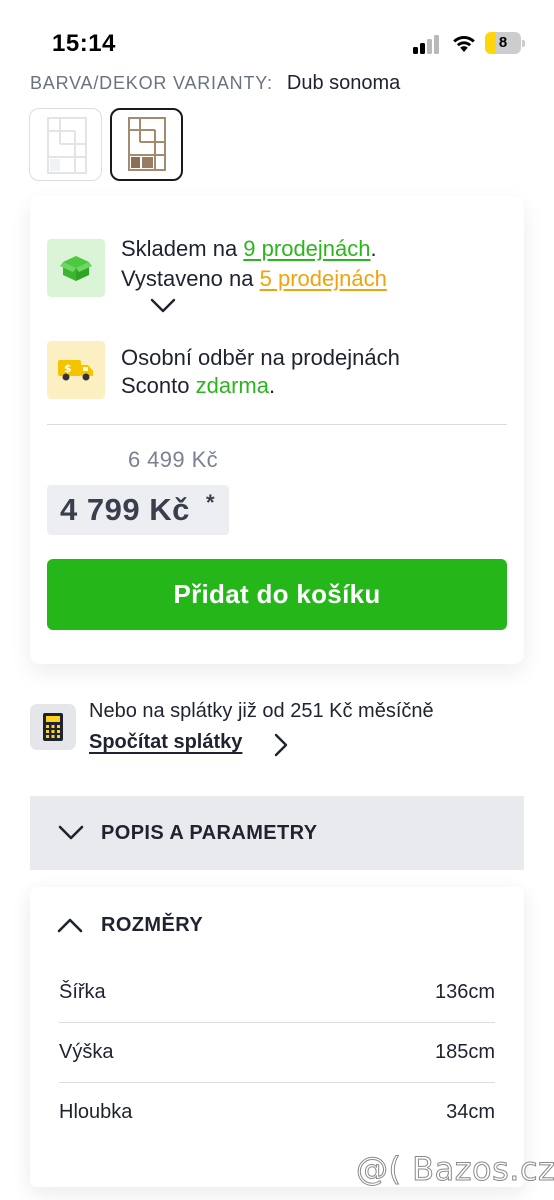 This screenshot has height=1200, width=554. What do you see at coordinates (306, 248) in the screenshot?
I see `stock-stores-link: 9 prodejnách` at bounding box center [306, 248].